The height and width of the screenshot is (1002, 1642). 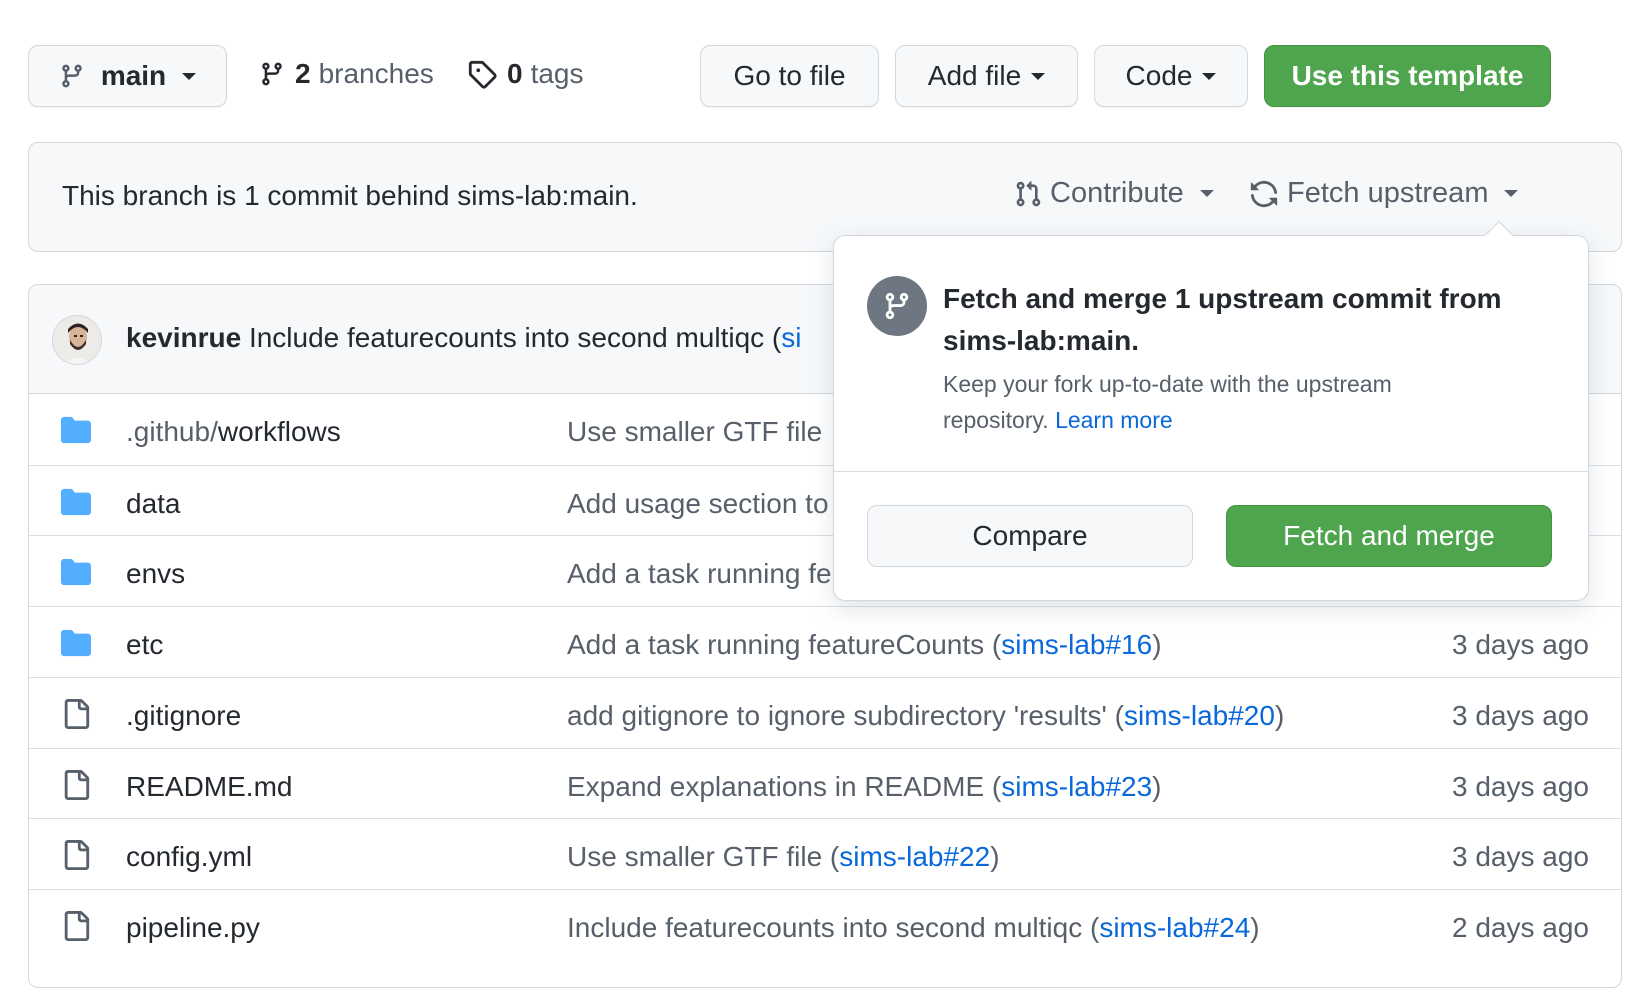 I want to click on pull-request-icon, so click(x=1028, y=193).